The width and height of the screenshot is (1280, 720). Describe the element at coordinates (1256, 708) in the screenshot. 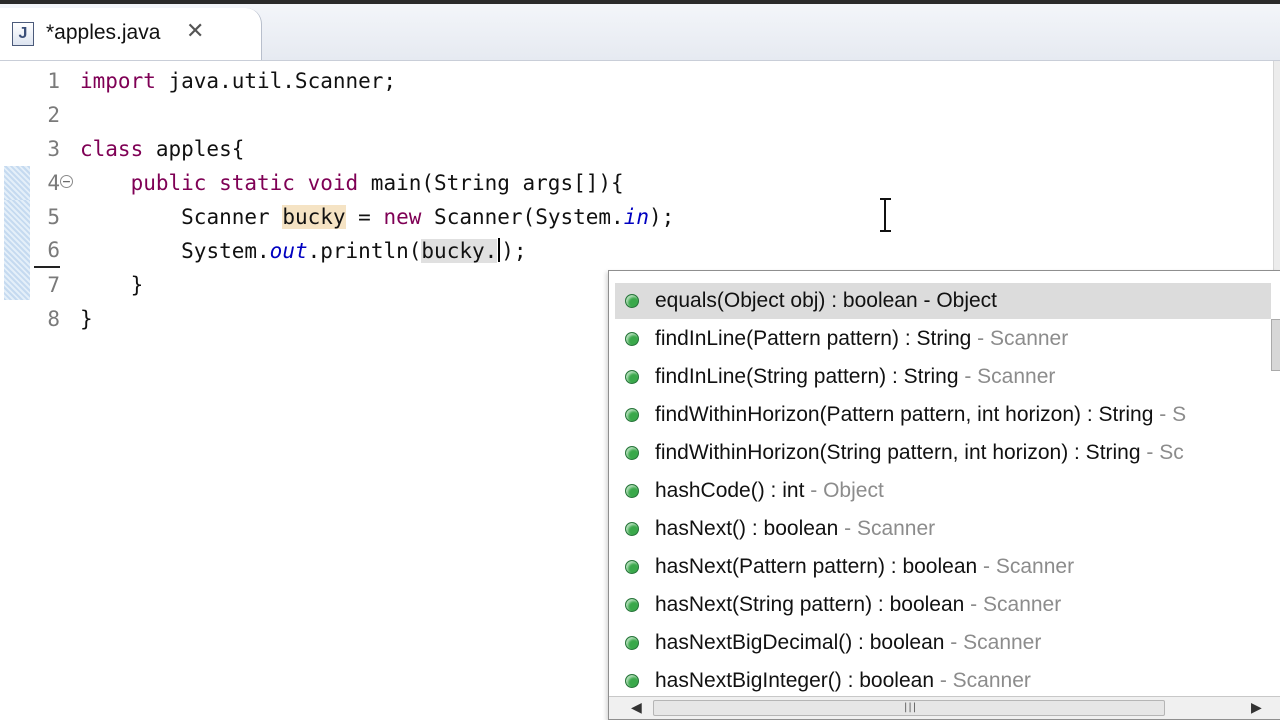

I see `scroll-right-arrow-icon: ▶` at that location.